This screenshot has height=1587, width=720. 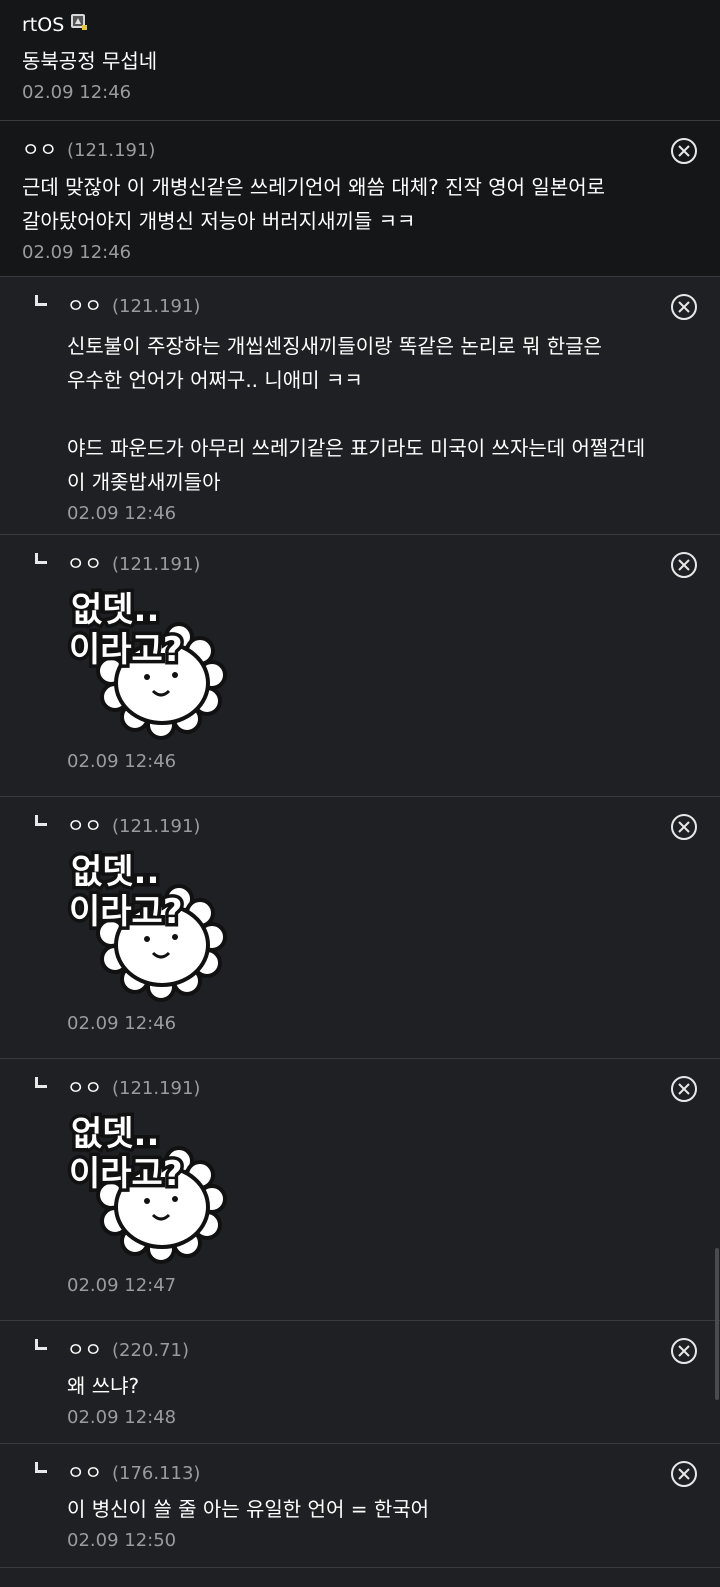 I want to click on comment-body: 이 병신이 쓸 줄 아는 유일한 언어 = 한국어, so click(x=248, y=1509).